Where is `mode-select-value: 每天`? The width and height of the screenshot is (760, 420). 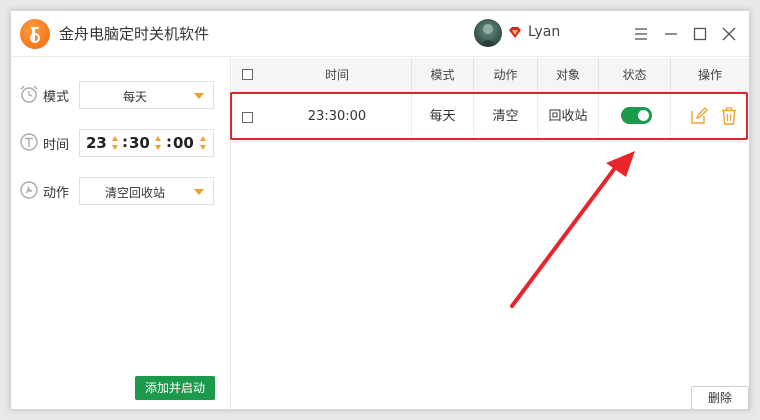
mode-select-value: 每天 is located at coordinates (134, 97).